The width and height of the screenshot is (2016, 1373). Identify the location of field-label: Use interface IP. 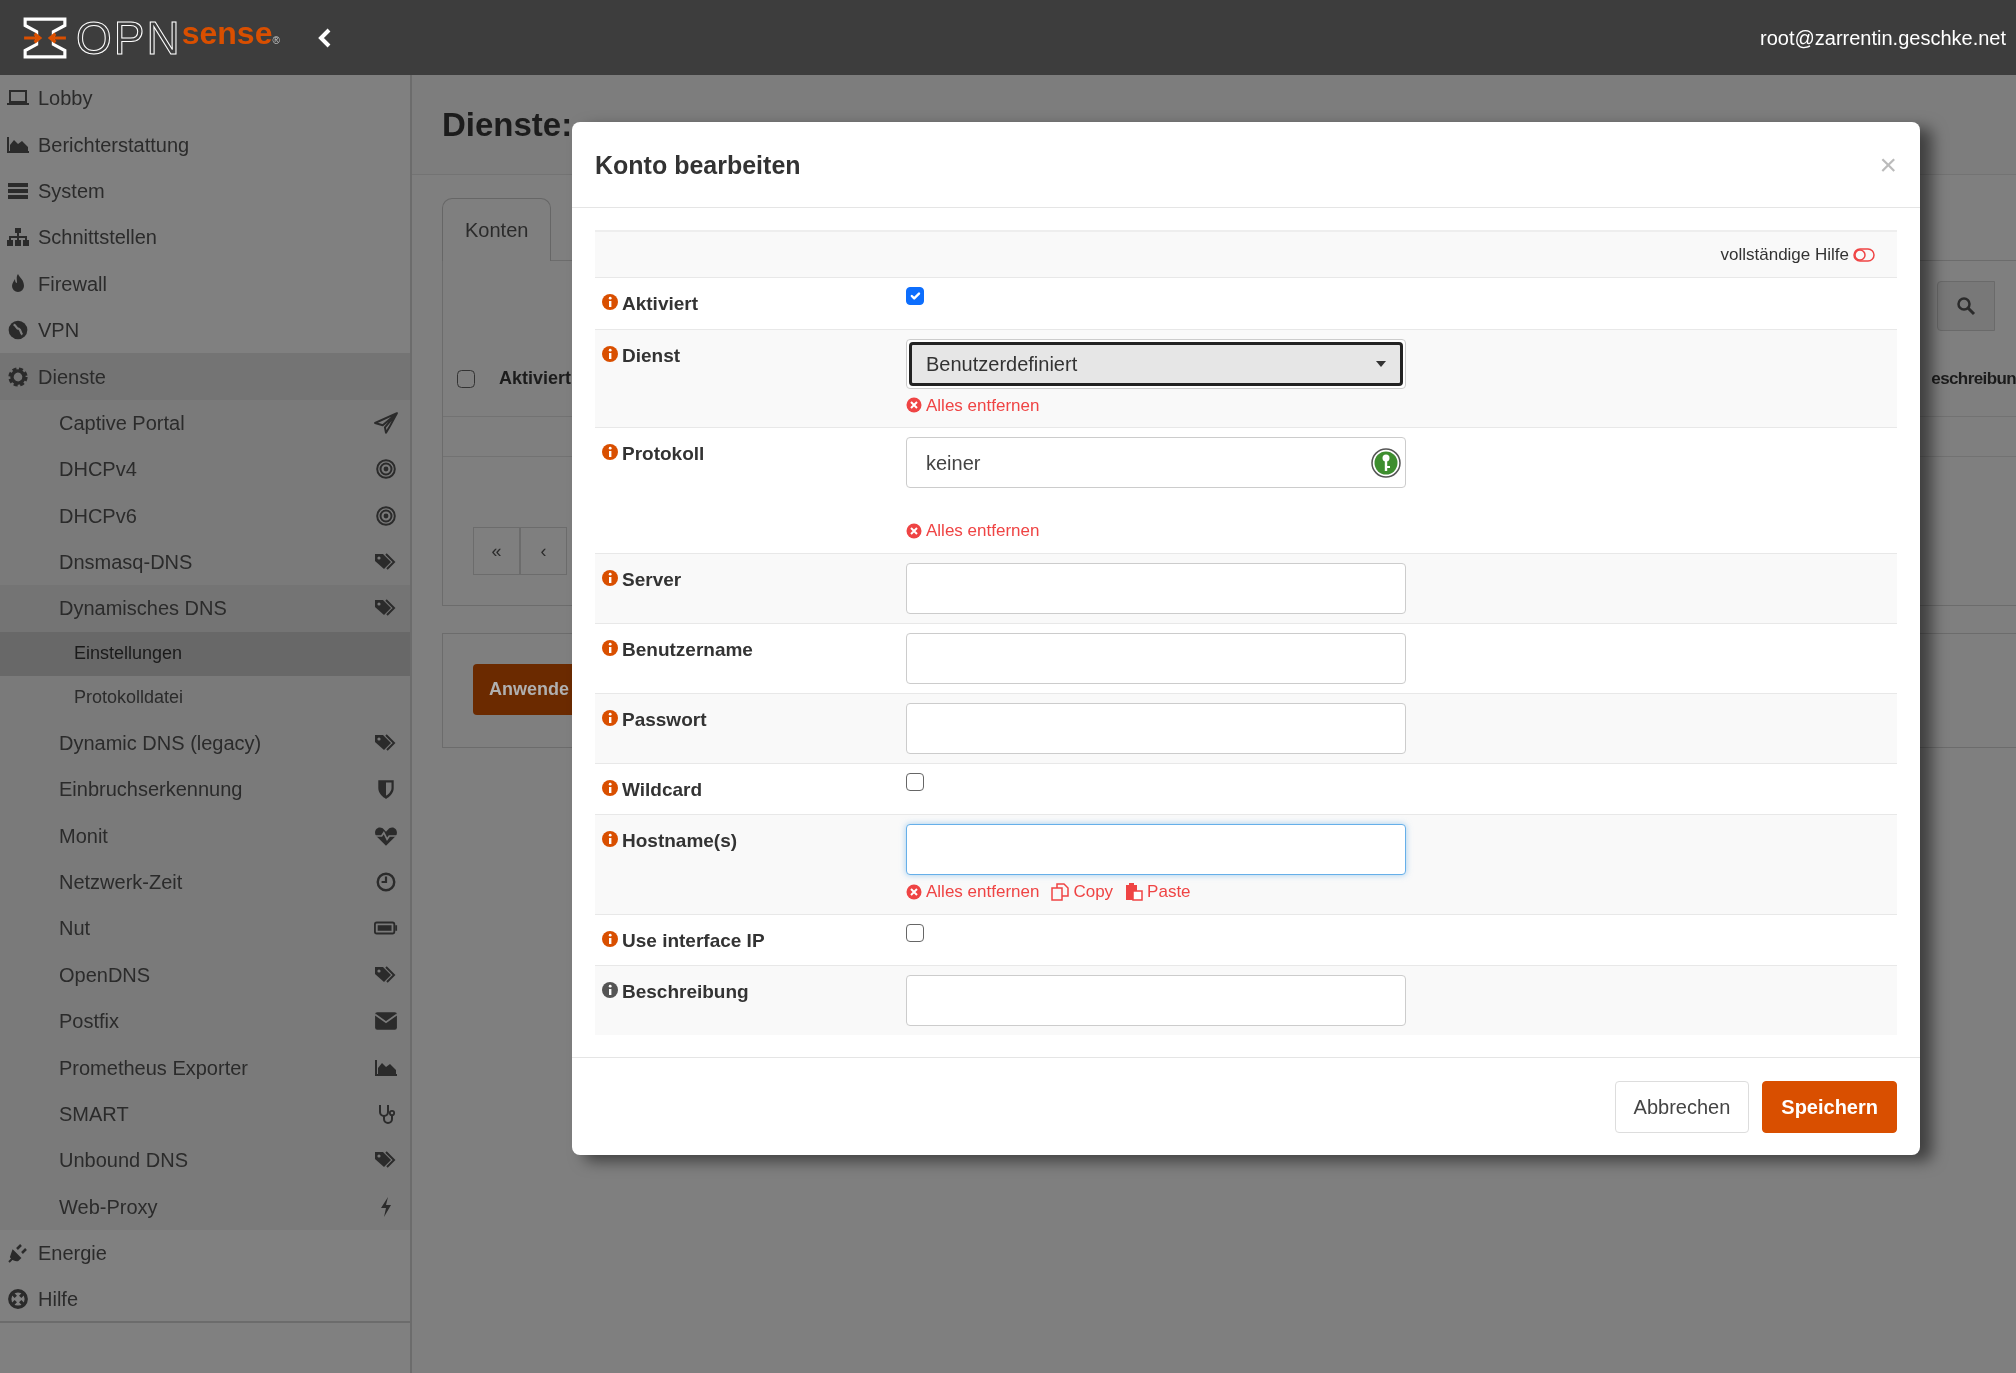
(693, 940).